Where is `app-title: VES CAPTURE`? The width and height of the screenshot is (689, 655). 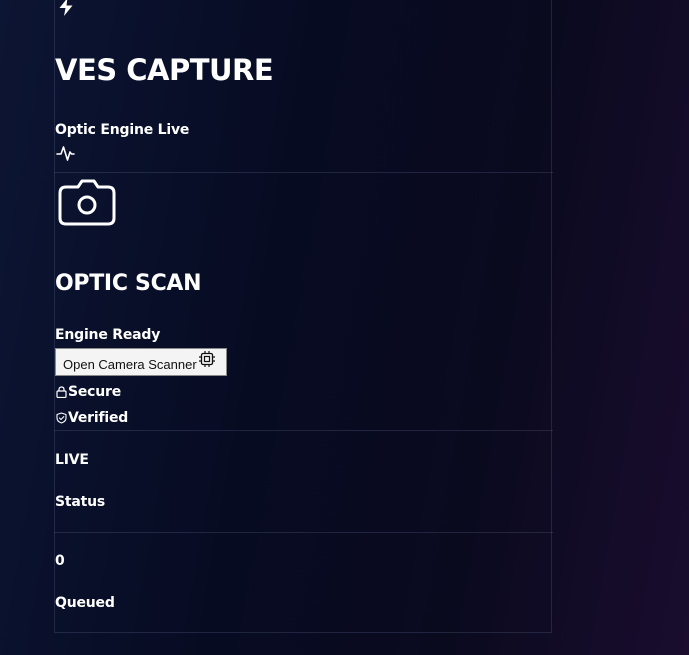
app-title: VES CAPTURE is located at coordinates (164, 70).